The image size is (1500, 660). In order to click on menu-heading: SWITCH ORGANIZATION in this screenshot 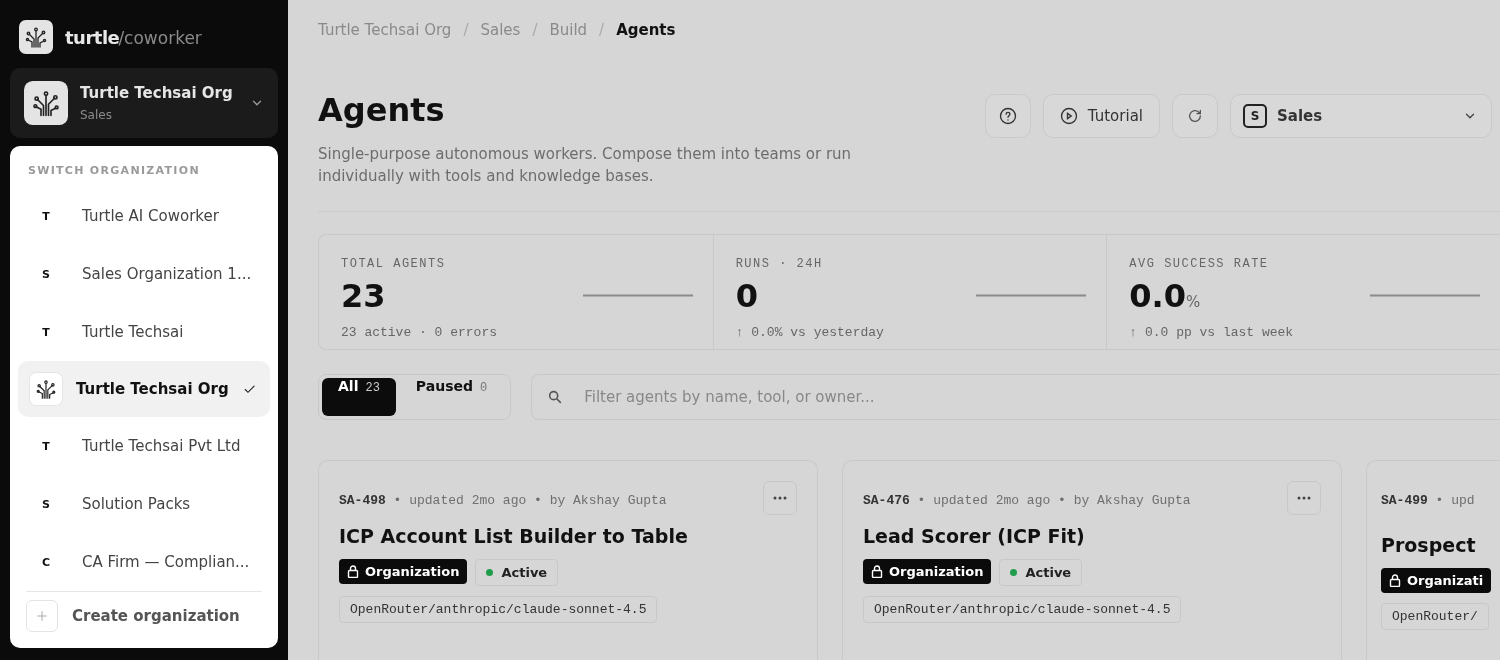, I will do `click(114, 170)`.